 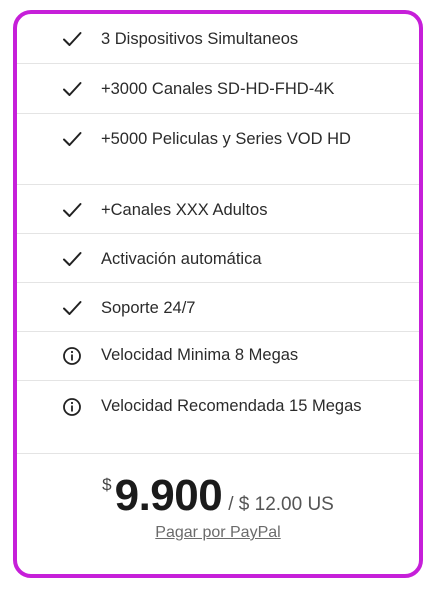 I want to click on feature-item: Activación automática, so click(x=218, y=258).